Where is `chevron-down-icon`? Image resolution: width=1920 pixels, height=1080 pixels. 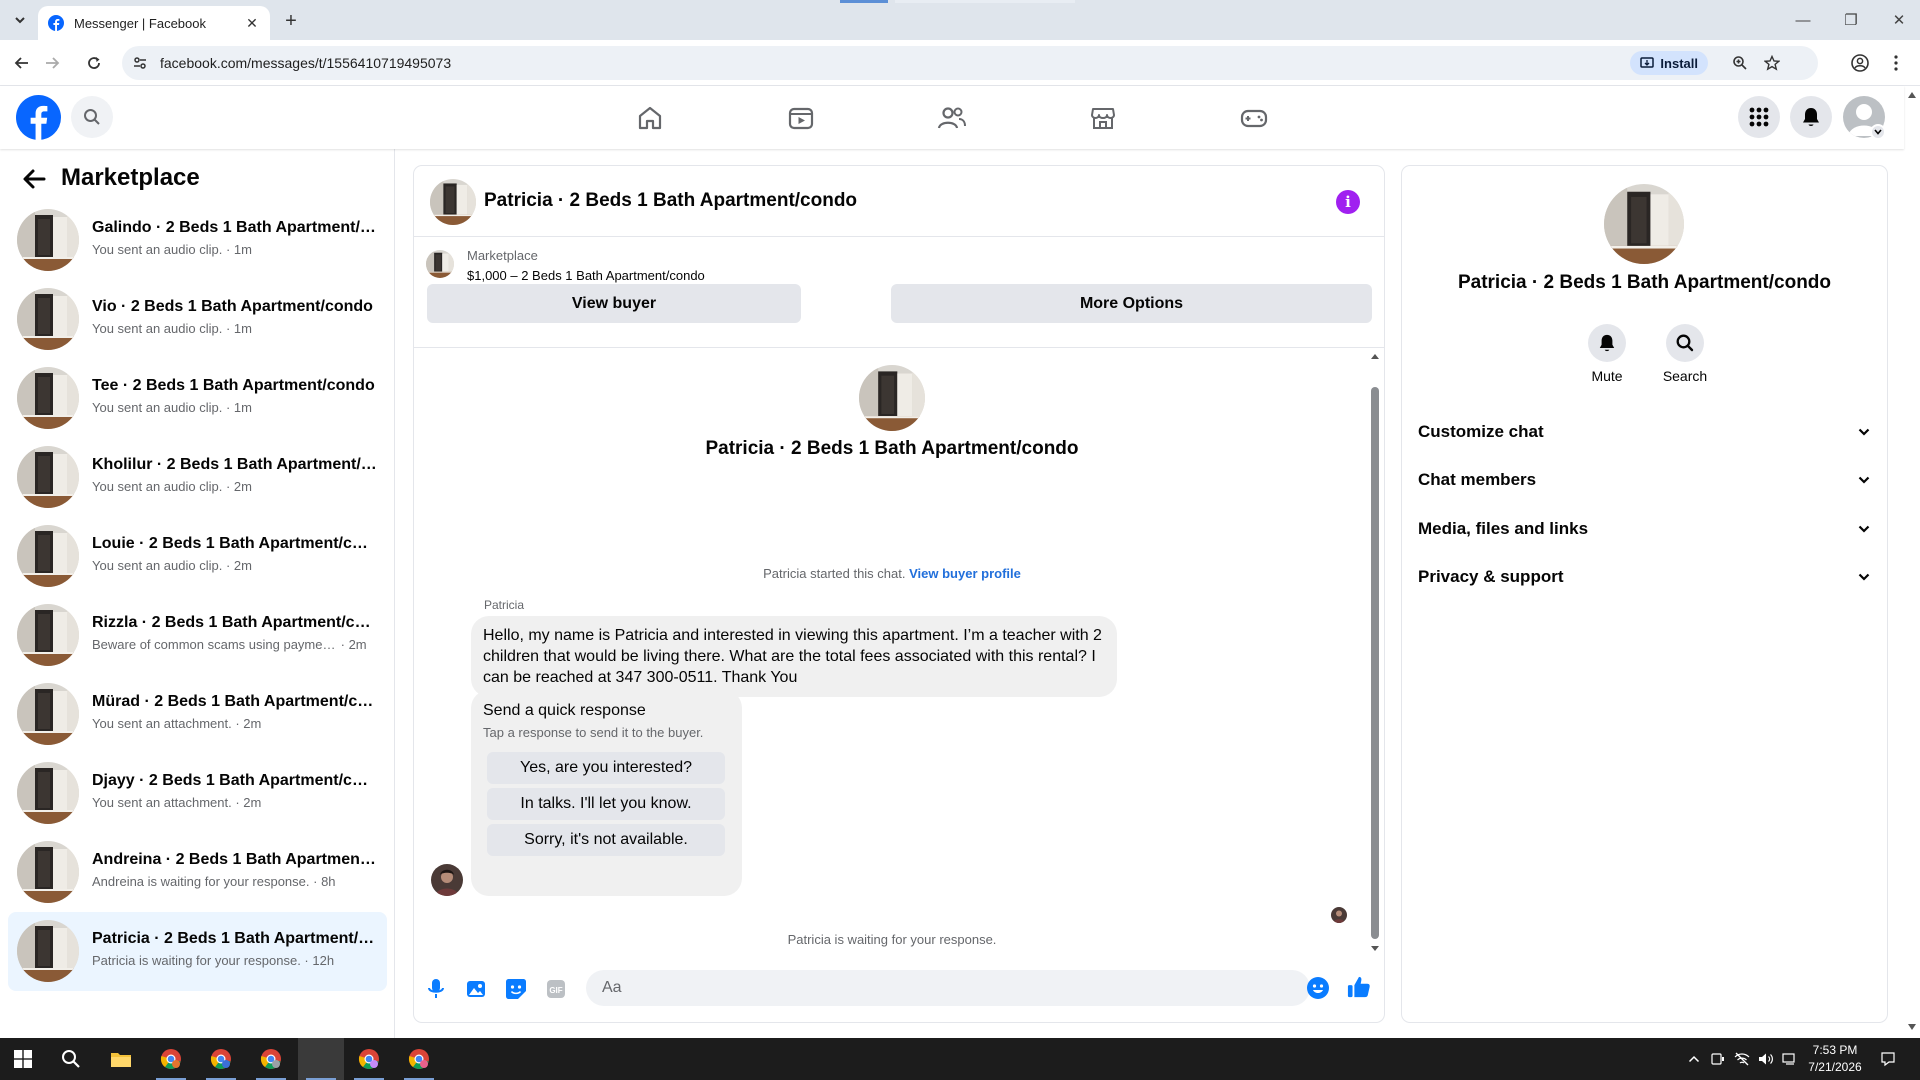 chevron-down-icon is located at coordinates (1864, 432).